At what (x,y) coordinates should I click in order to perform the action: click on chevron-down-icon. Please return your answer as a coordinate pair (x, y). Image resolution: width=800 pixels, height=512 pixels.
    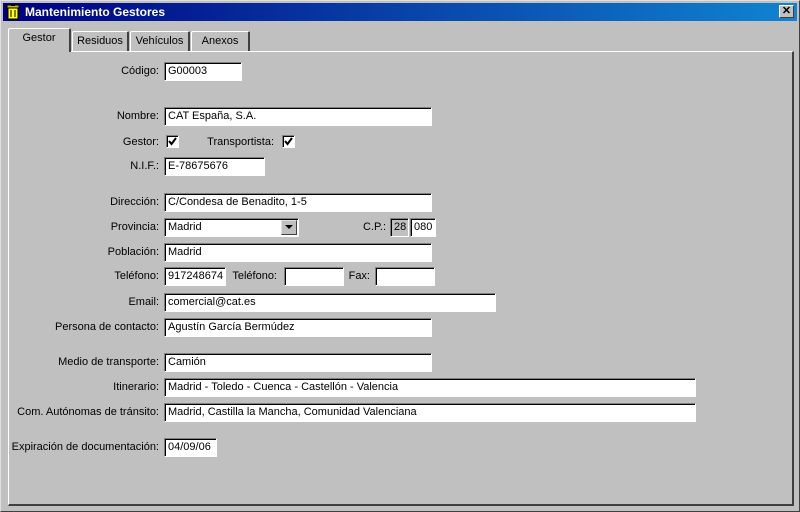
    Looking at the image, I should click on (289, 227).